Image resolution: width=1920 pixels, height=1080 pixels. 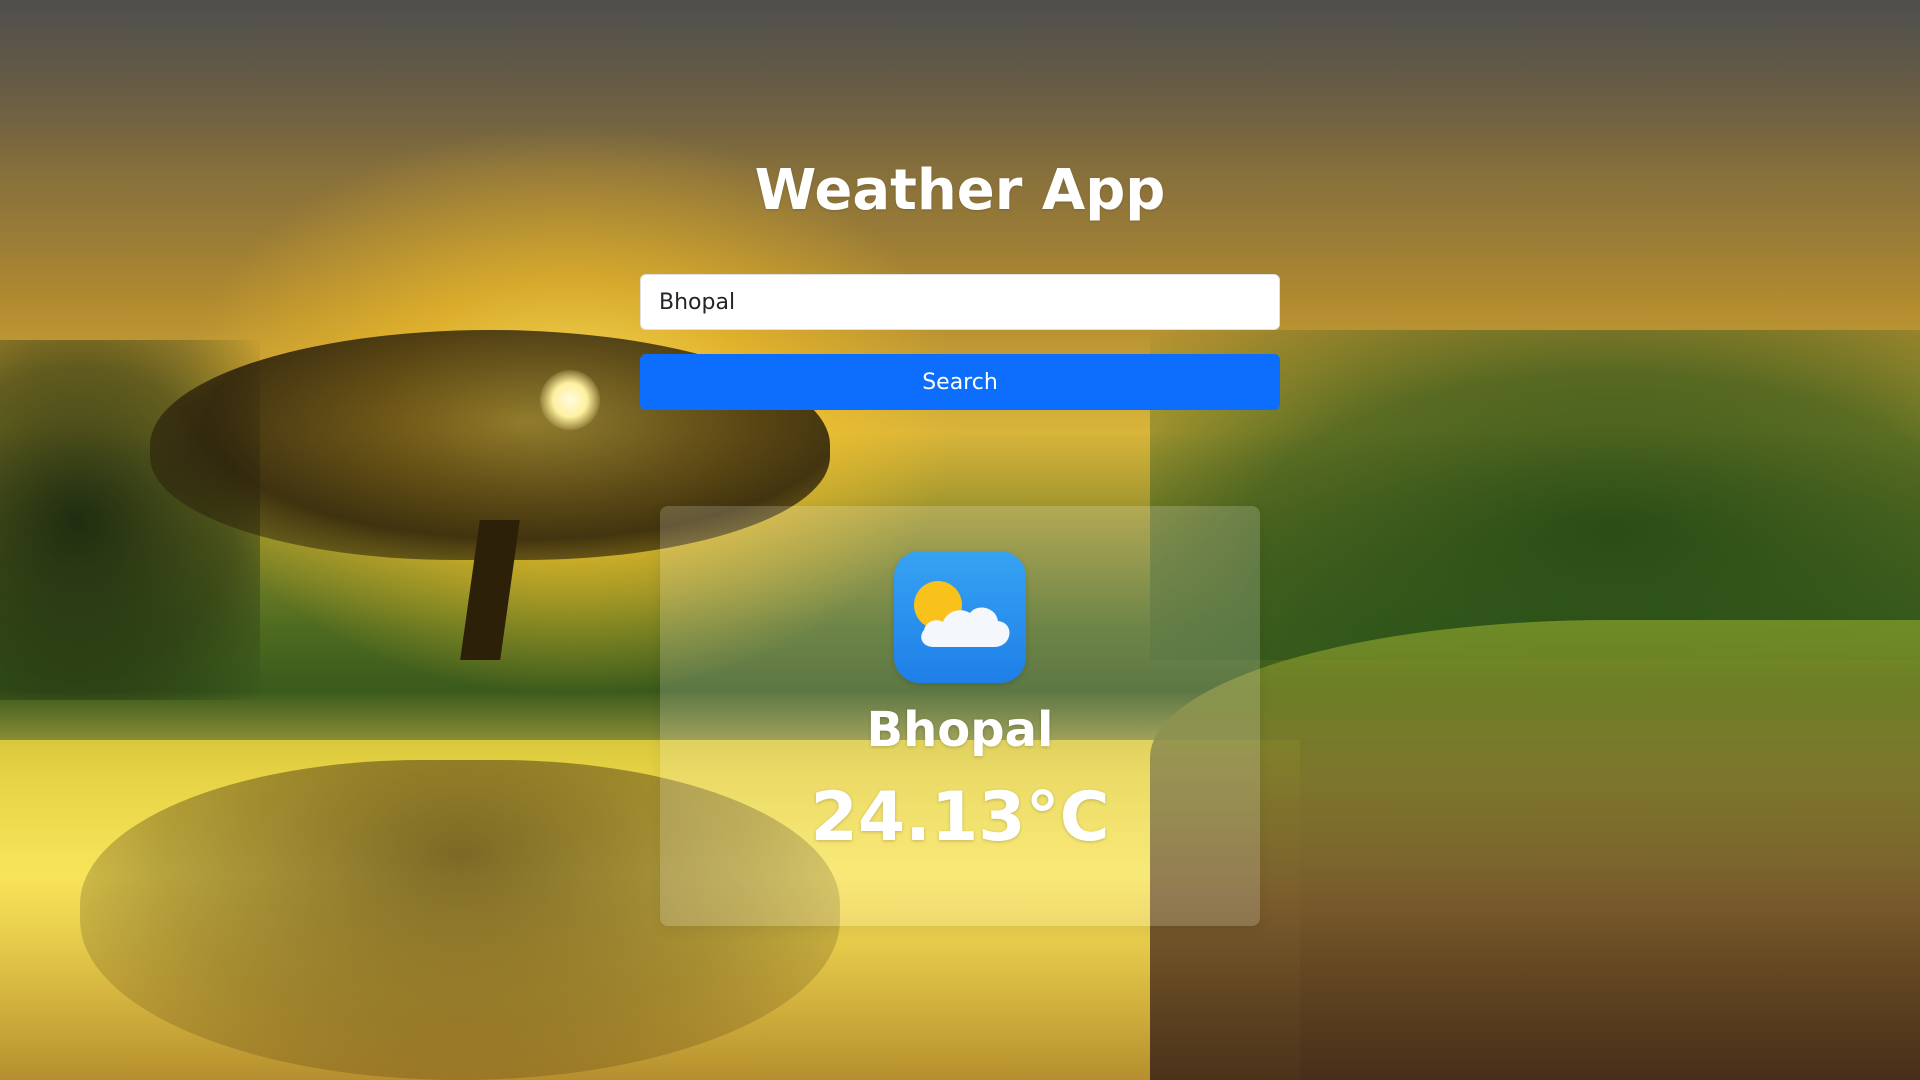 What do you see at coordinates (960, 730) in the screenshot?
I see `city-name: Bhopal` at bounding box center [960, 730].